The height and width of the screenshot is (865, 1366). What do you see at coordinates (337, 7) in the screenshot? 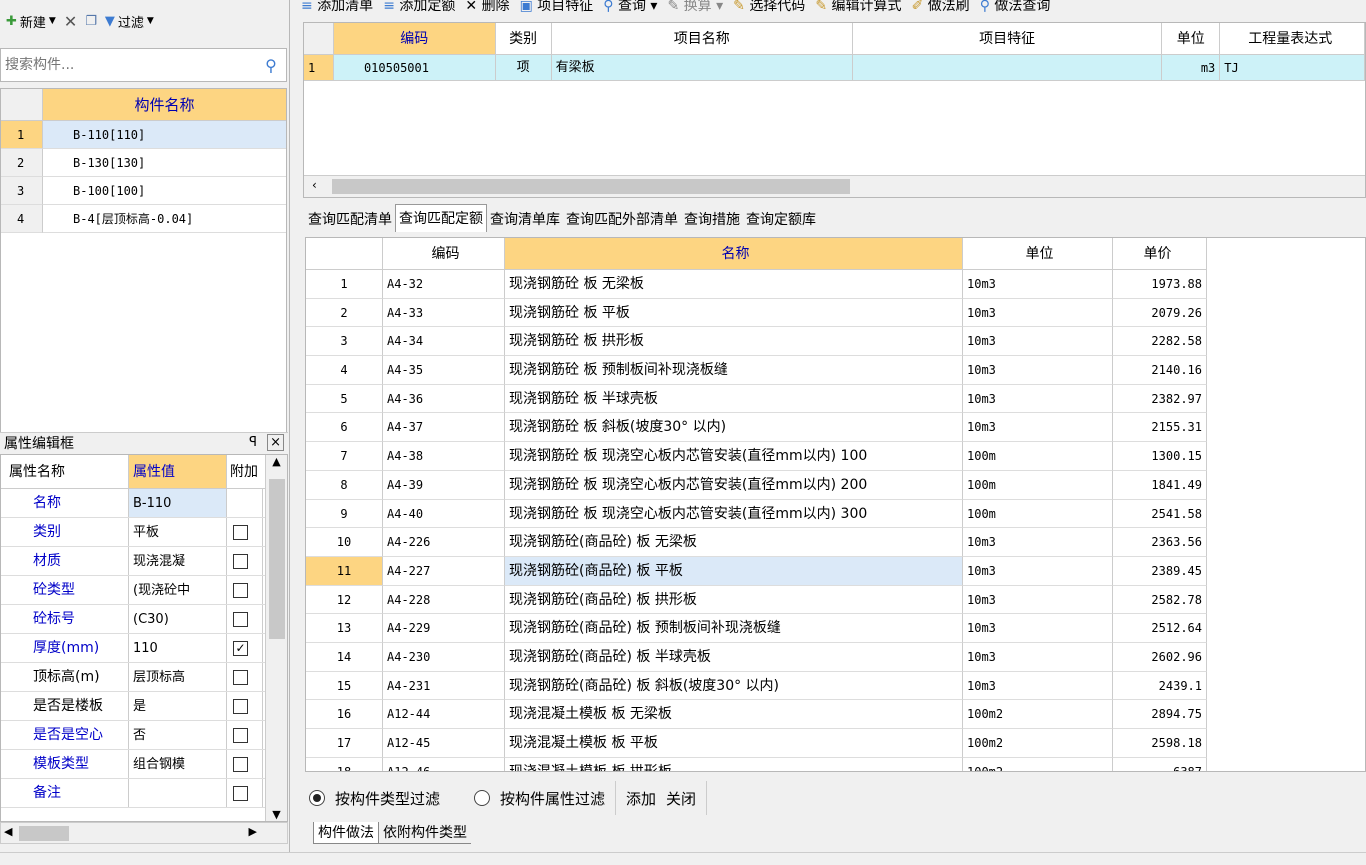
I see `add-list-button: ≡ 添加清单` at bounding box center [337, 7].